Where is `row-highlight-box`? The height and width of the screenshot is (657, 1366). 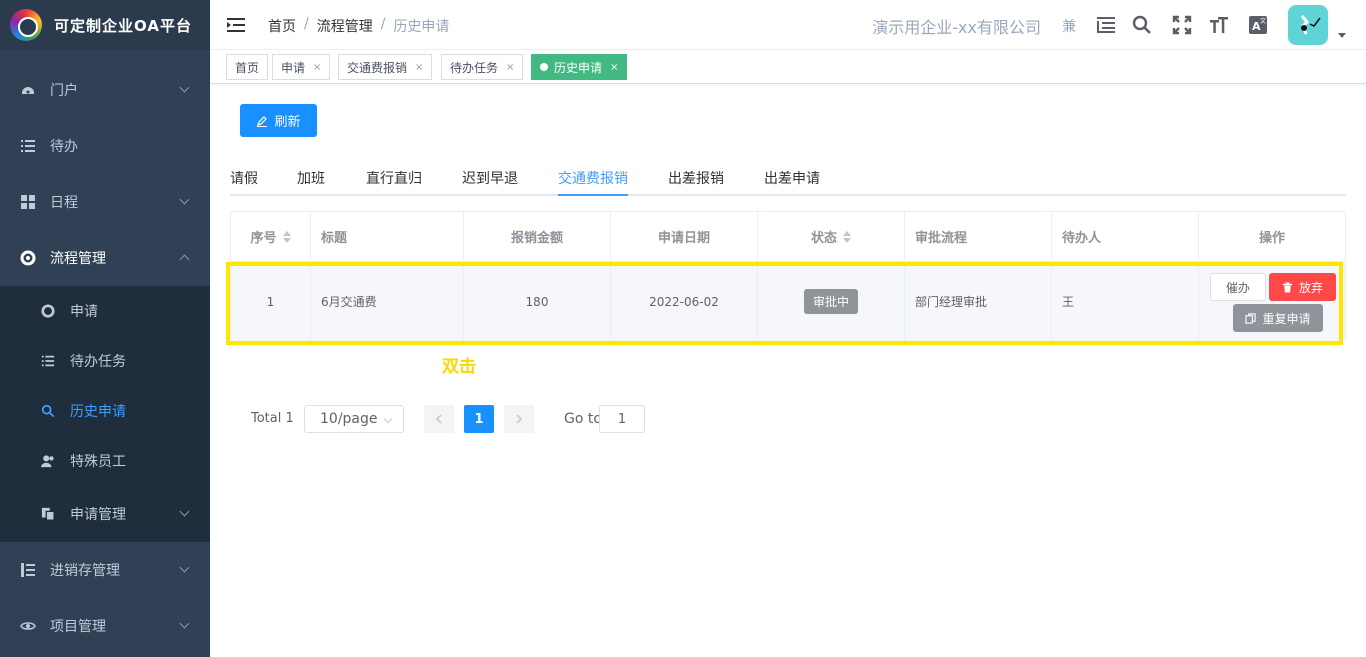
row-highlight-box is located at coordinates (784, 303).